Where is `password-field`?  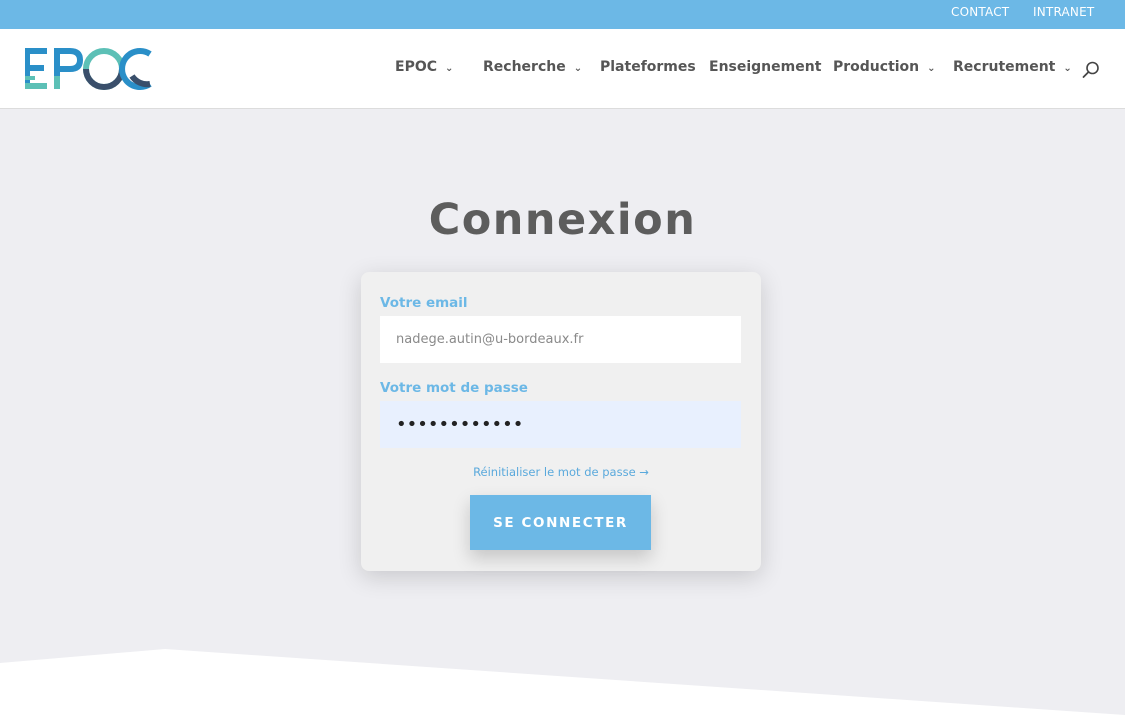
password-field is located at coordinates (560, 424).